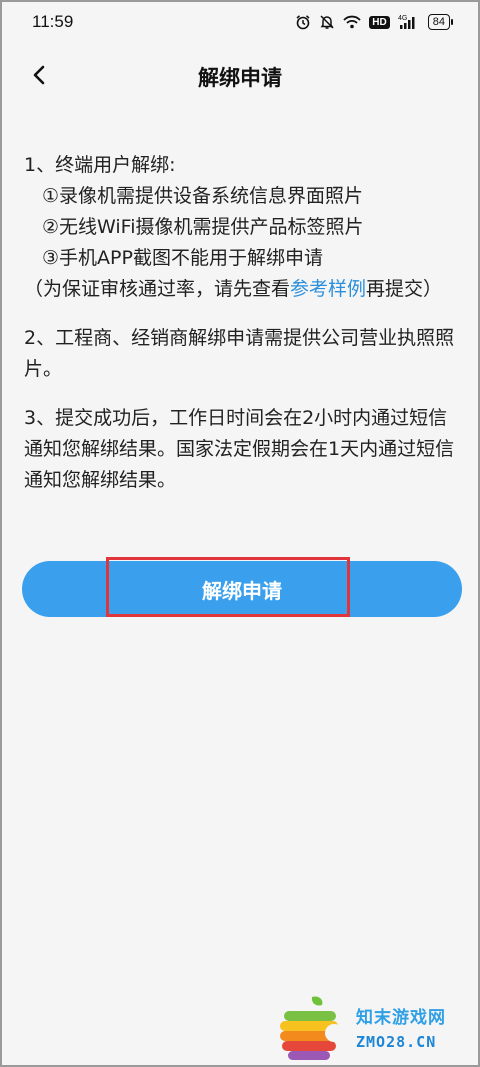 This screenshot has width=480, height=1067. Describe the element at coordinates (303, 22) in the screenshot. I see `alarm-icon` at that location.